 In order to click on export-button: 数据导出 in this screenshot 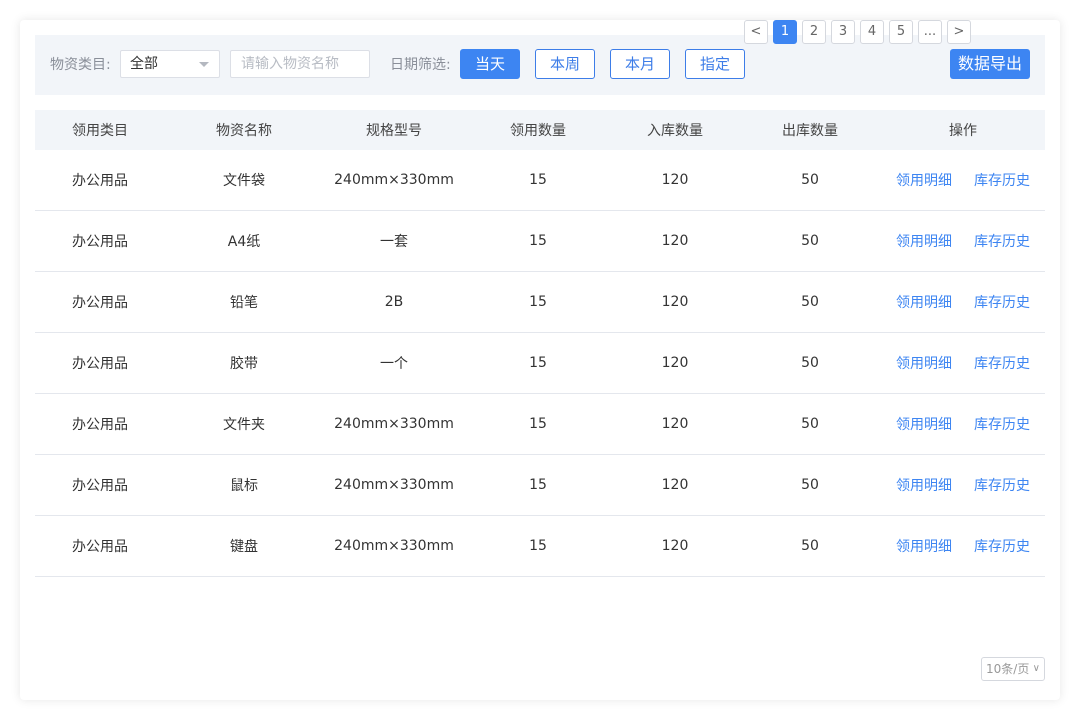, I will do `click(990, 64)`.